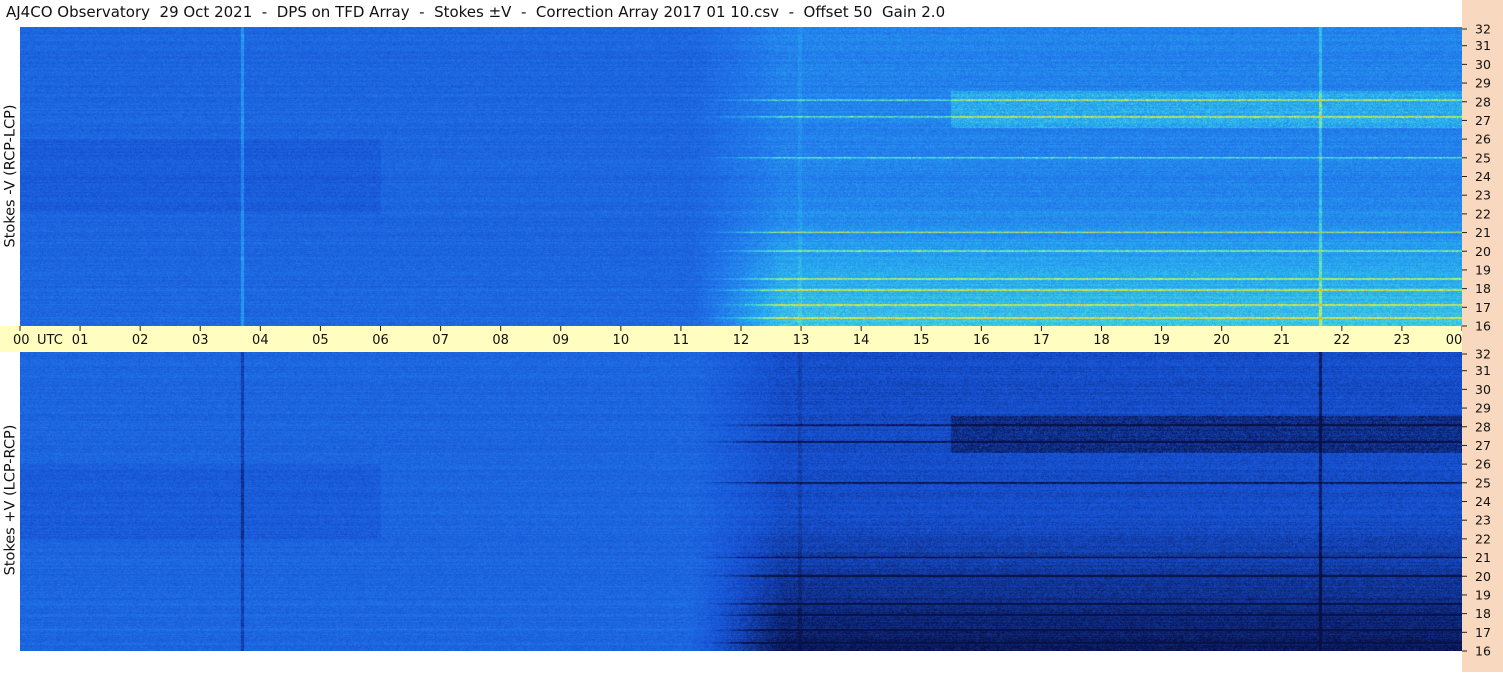  Describe the element at coordinates (861, 340) in the screenshot. I see `utc-tick-label: 14` at that location.